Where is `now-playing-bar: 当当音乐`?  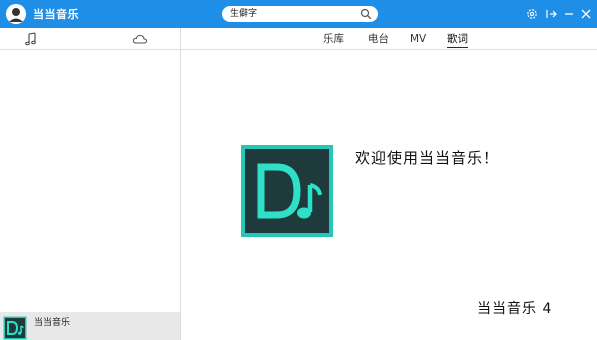 now-playing-bar: 当当音乐 is located at coordinates (90, 326).